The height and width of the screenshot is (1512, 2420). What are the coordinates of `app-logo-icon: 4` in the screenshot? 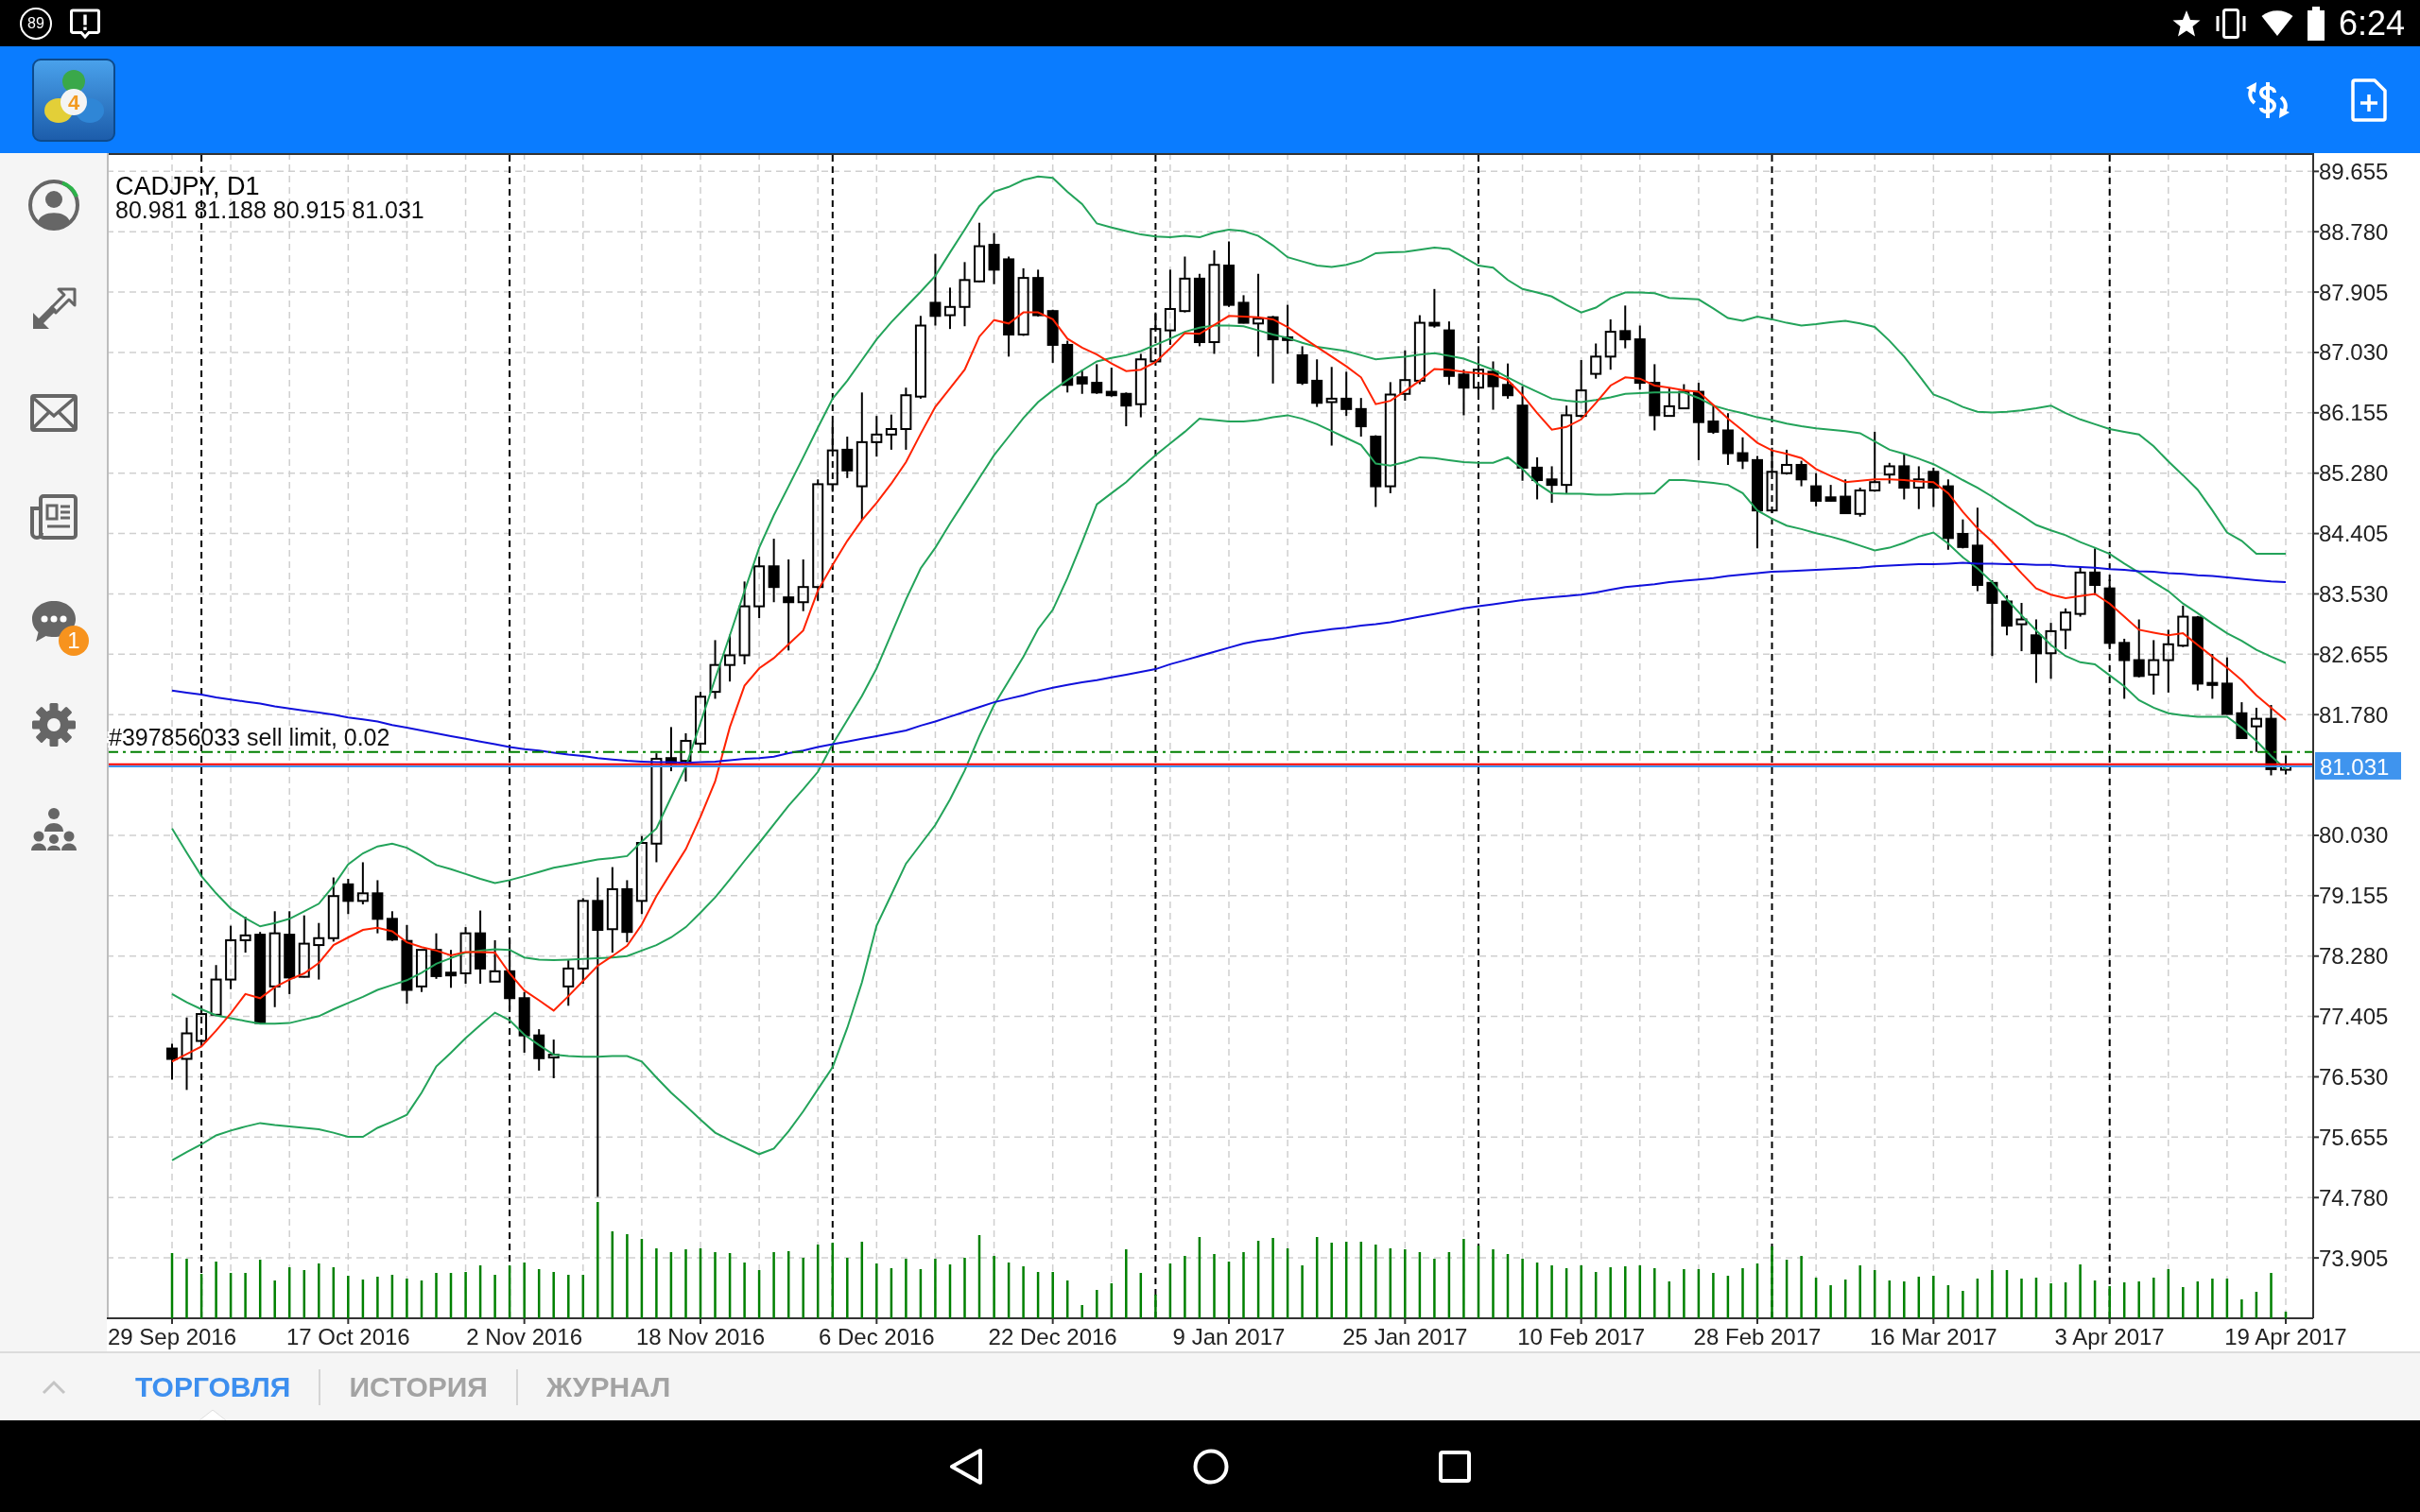 It's located at (73, 100).